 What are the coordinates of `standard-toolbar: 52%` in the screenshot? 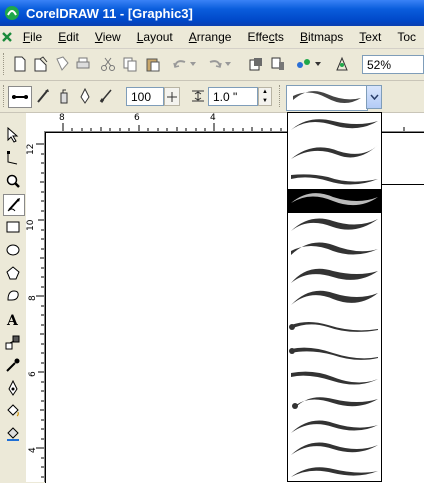 It's located at (212, 65).